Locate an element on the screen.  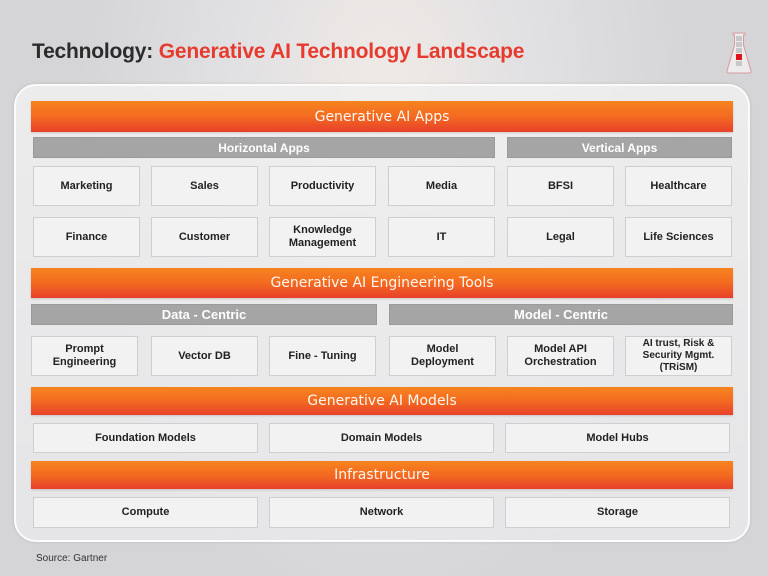
title-main: Generative AI Technology Landscape is located at coordinates (341, 51).